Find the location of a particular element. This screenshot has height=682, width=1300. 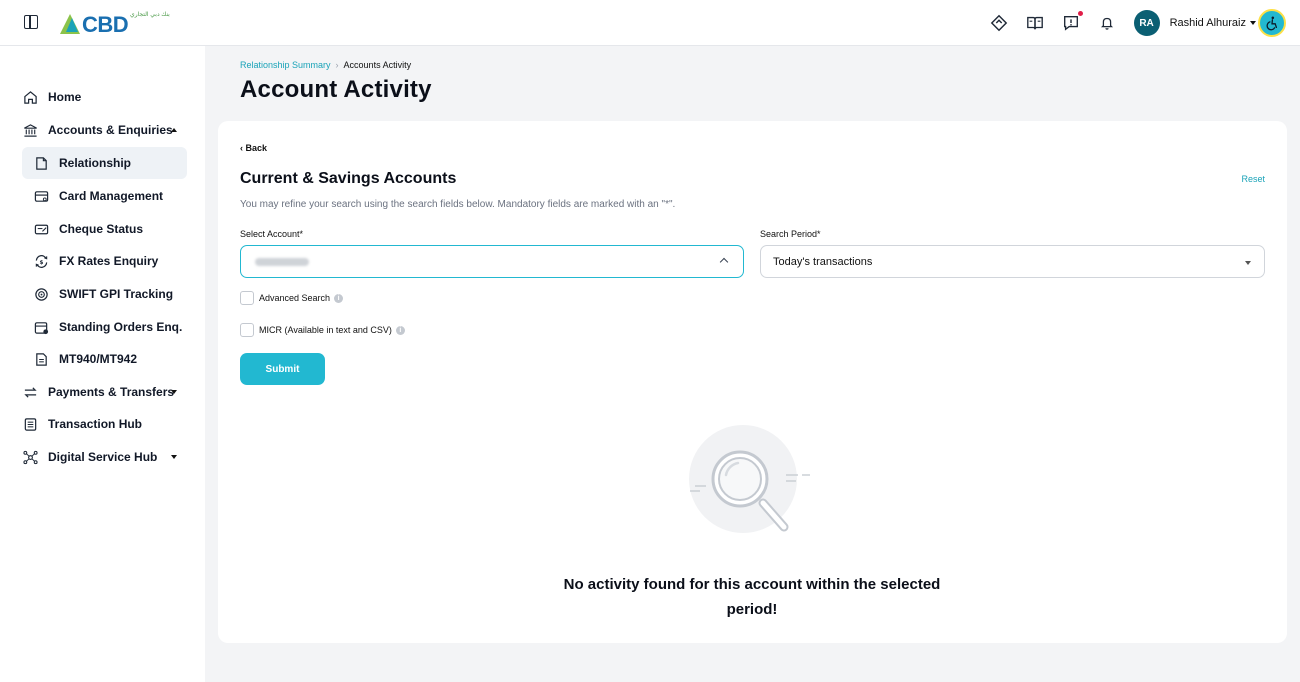

messages-unread-dot is located at coordinates (1080, 13).